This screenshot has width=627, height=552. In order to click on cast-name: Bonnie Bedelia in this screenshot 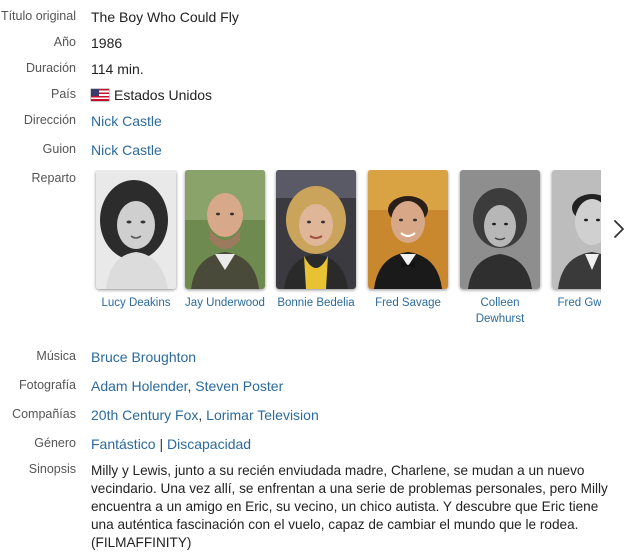, I will do `click(316, 303)`.